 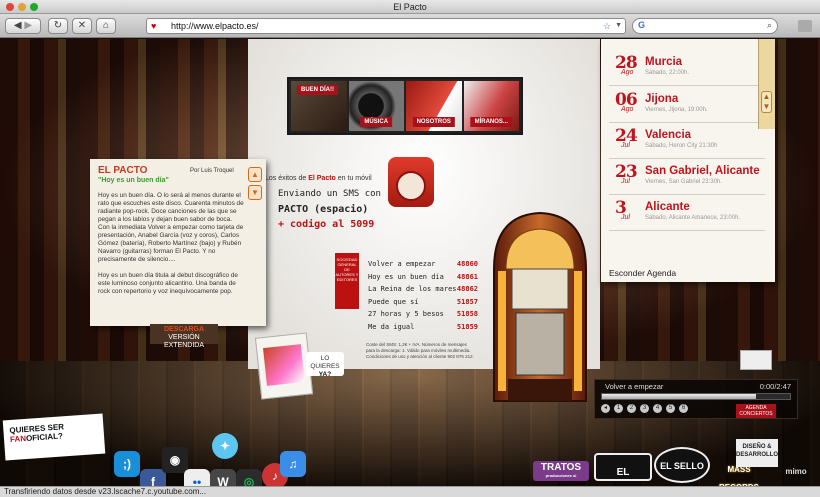 What do you see at coordinates (323, 209) in the screenshot?
I see `sms-line-2: PACTO (espacio)` at bounding box center [323, 209].